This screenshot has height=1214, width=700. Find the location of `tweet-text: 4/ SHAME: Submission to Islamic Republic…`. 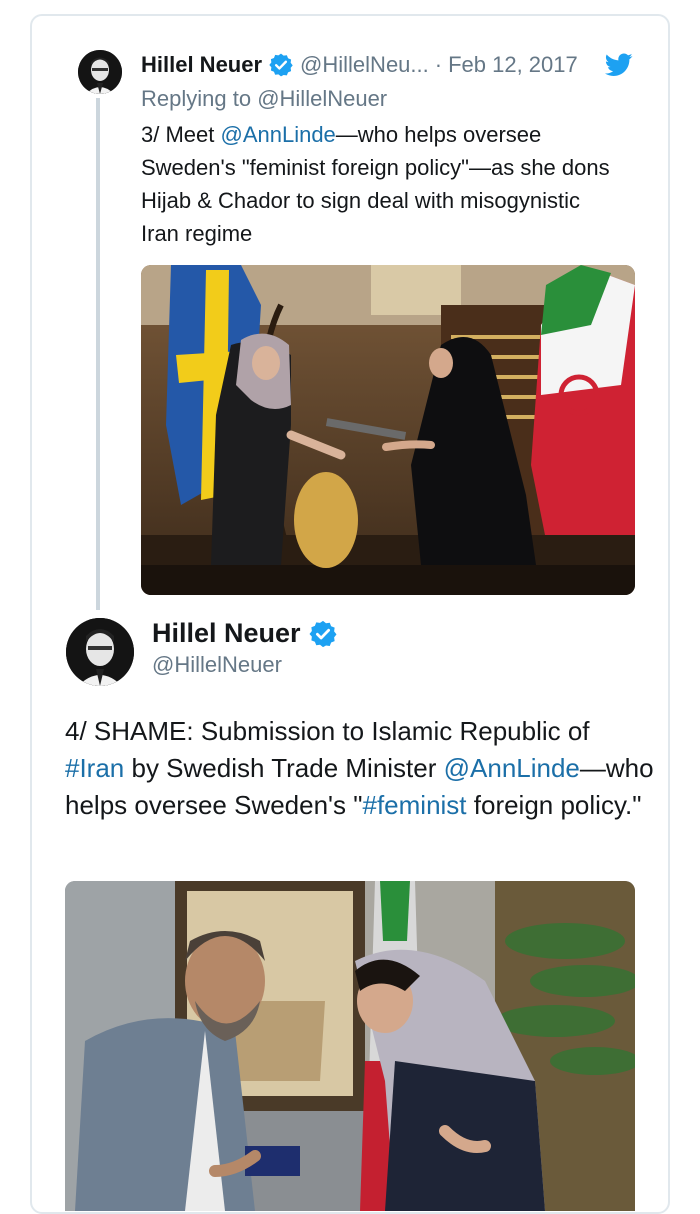

tweet-text: 4/ SHAME: Submission to Islamic Republic… is located at coordinates (360, 768).